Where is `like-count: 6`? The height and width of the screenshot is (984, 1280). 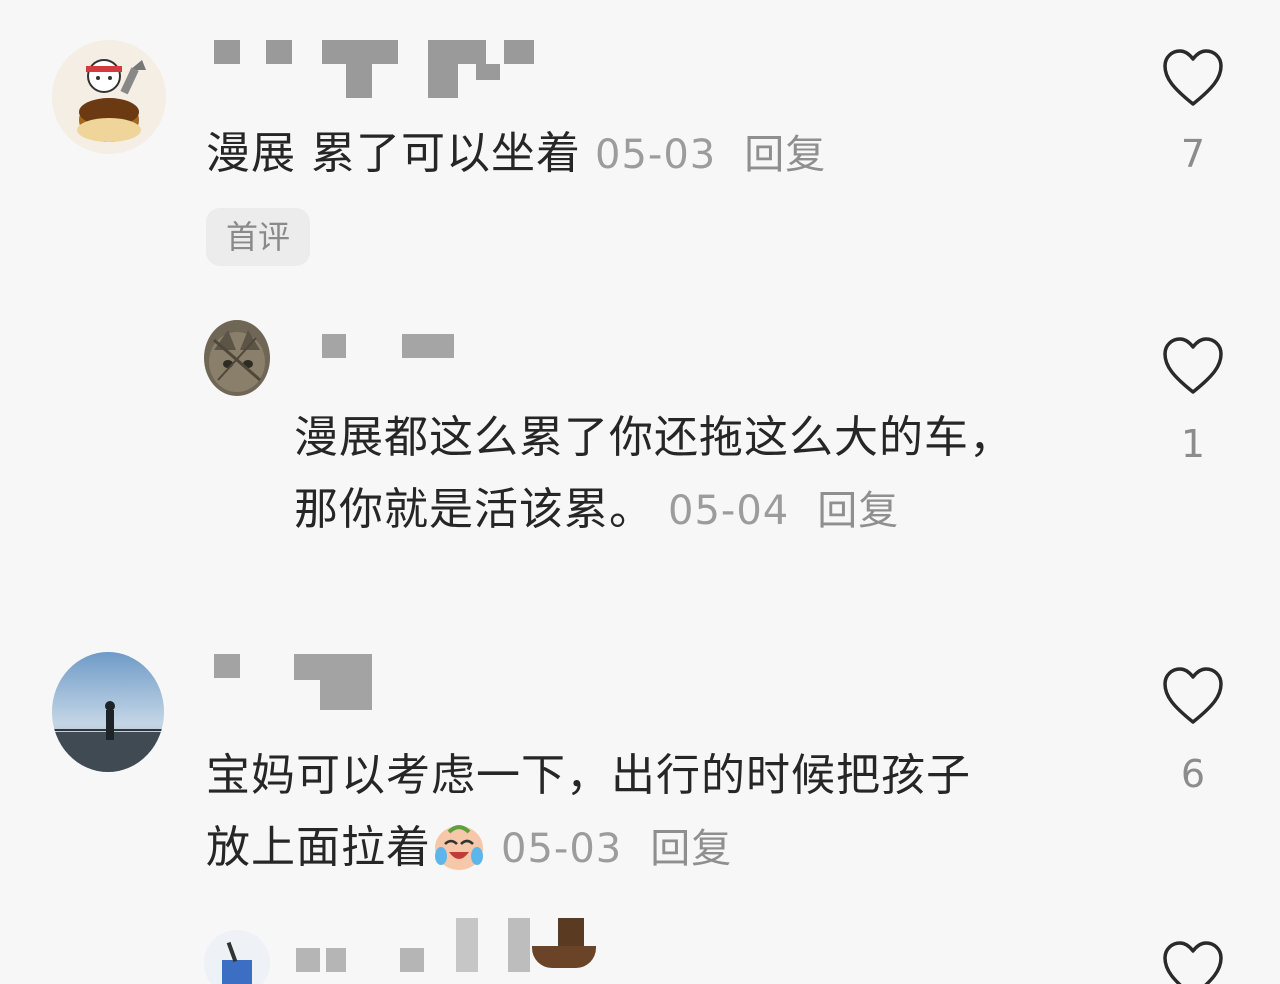 like-count: 6 is located at coordinates (1193, 774).